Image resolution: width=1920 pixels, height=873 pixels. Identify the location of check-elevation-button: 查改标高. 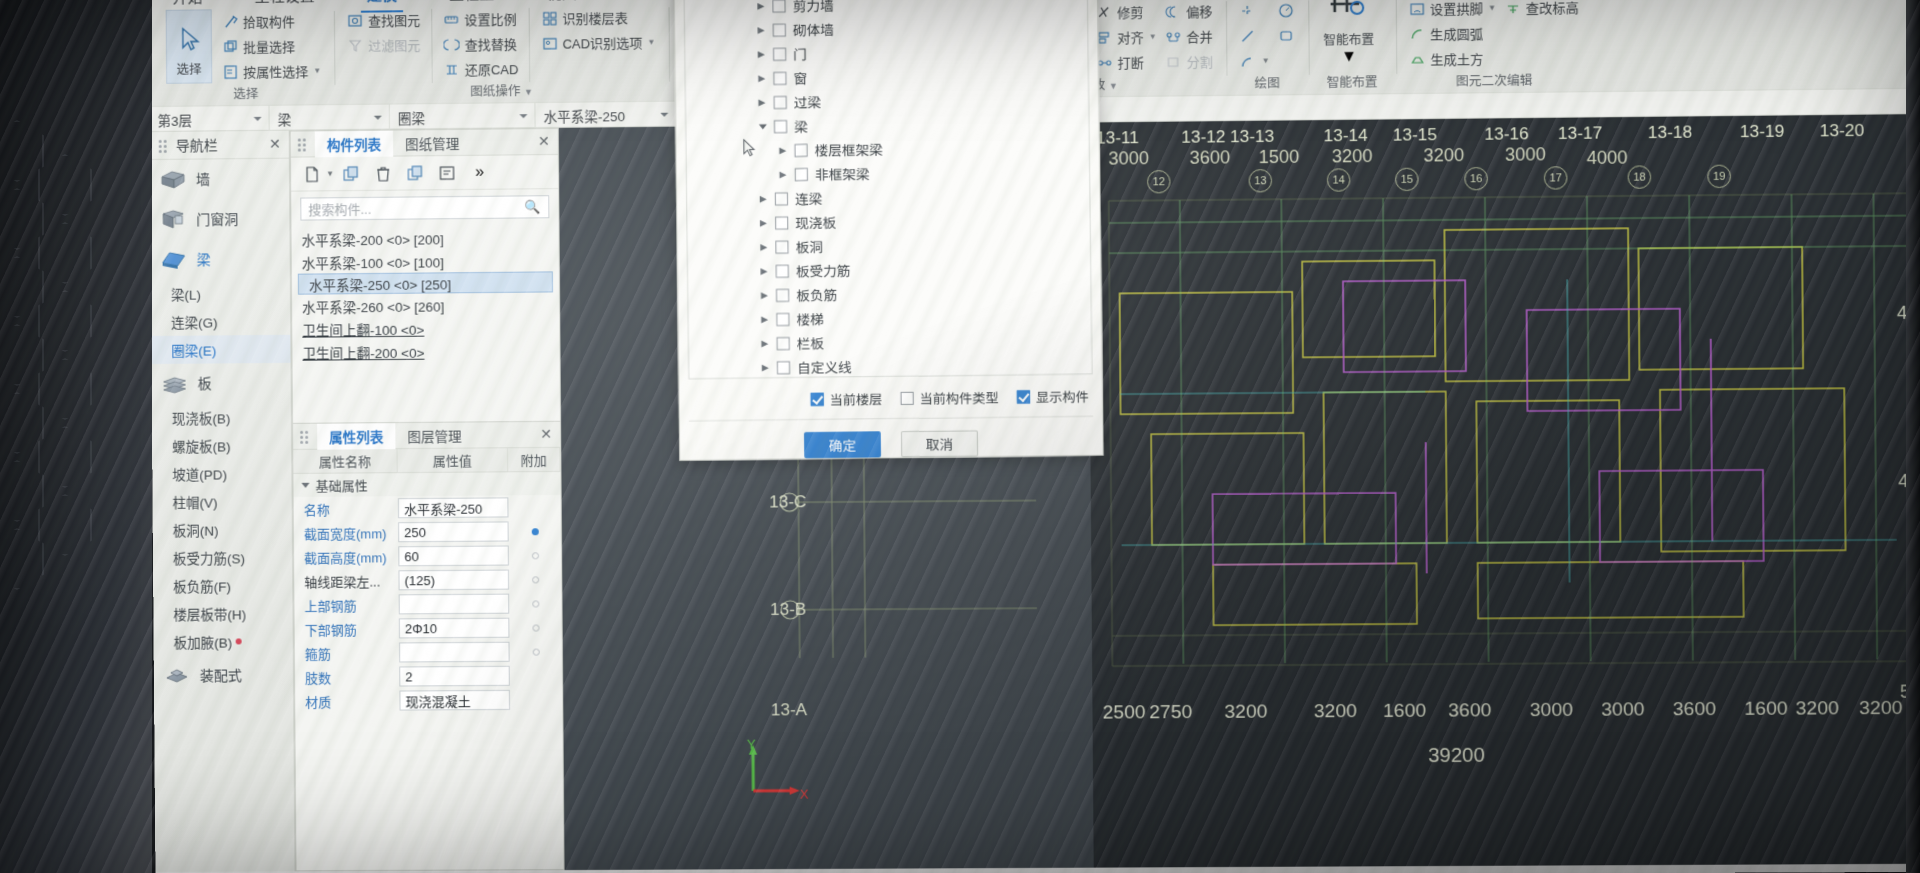
(1541, 9).